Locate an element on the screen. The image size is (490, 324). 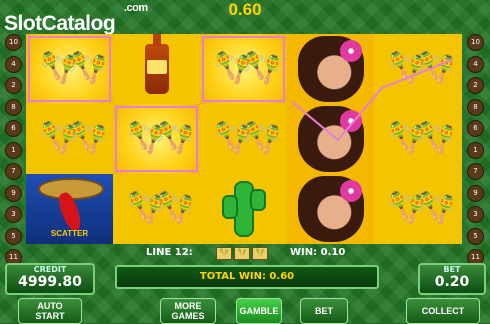
bet-caption: BET is located at coordinates (452, 269).